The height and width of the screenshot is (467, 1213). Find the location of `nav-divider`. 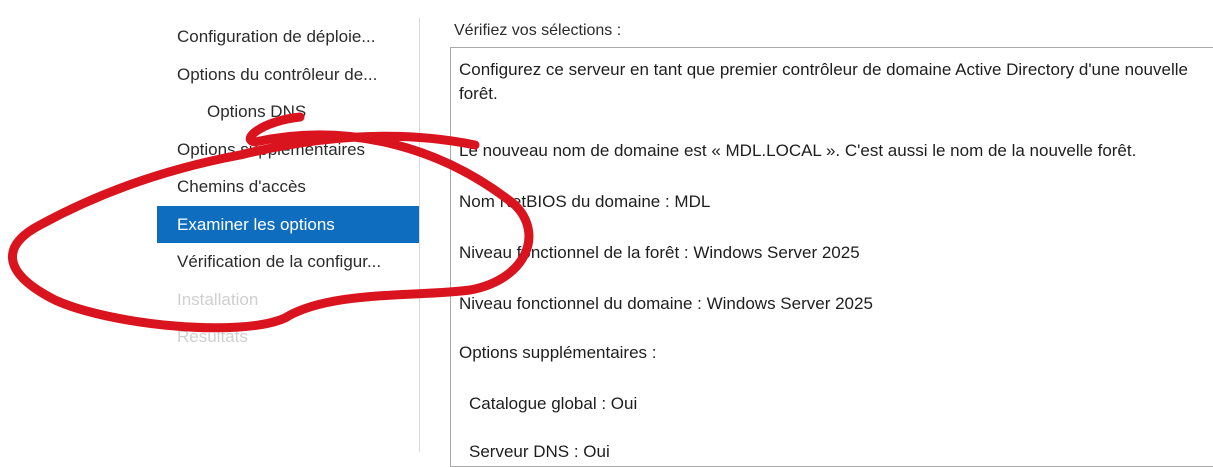

nav-divider is located at coordinates (419, 235).